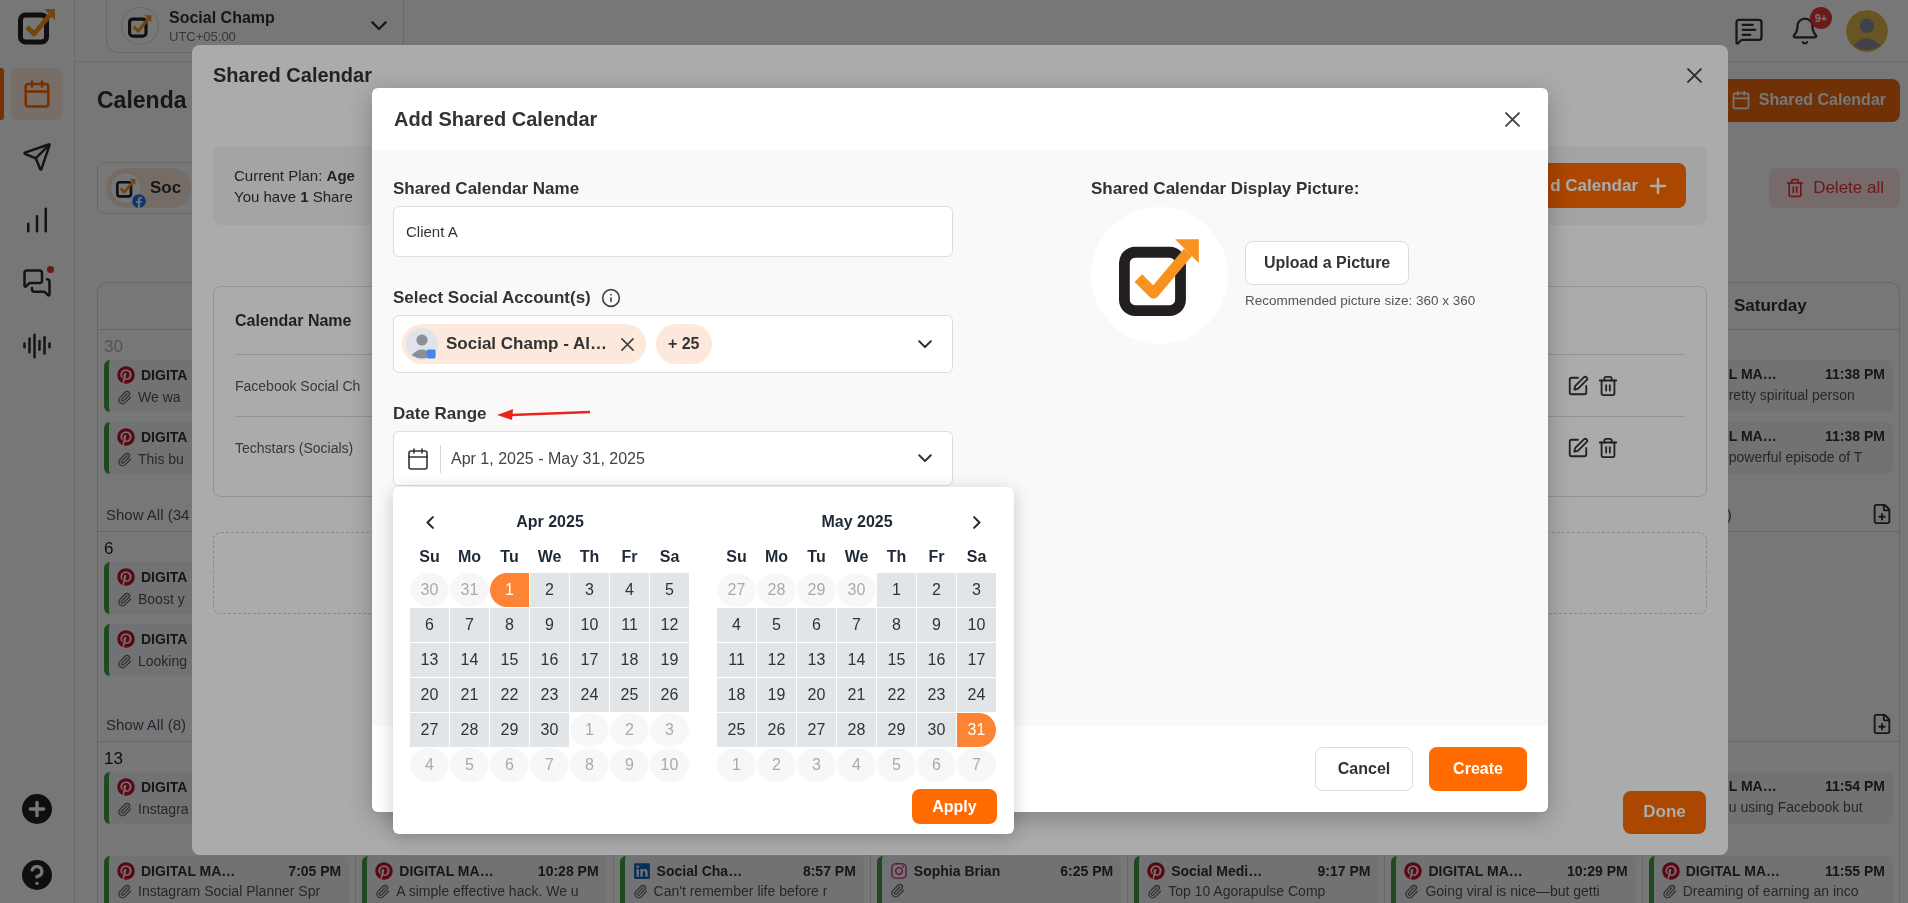 This screenshot has height=903, width=1908. I want to click on field-label: Date Range, so click(440, 414).